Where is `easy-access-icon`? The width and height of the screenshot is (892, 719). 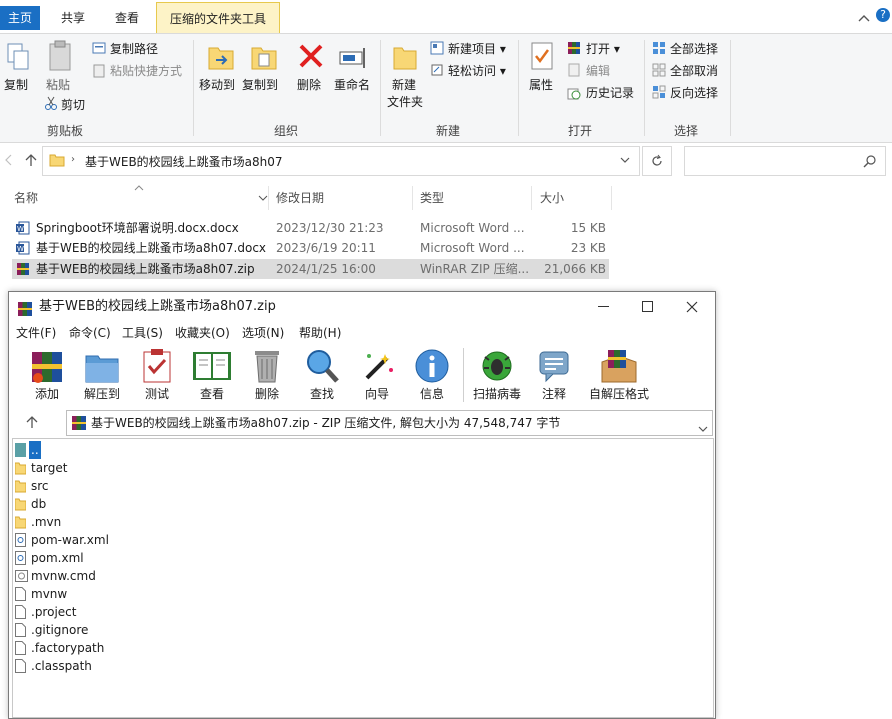
easy-access-icon is located at coordinates (437, 71).